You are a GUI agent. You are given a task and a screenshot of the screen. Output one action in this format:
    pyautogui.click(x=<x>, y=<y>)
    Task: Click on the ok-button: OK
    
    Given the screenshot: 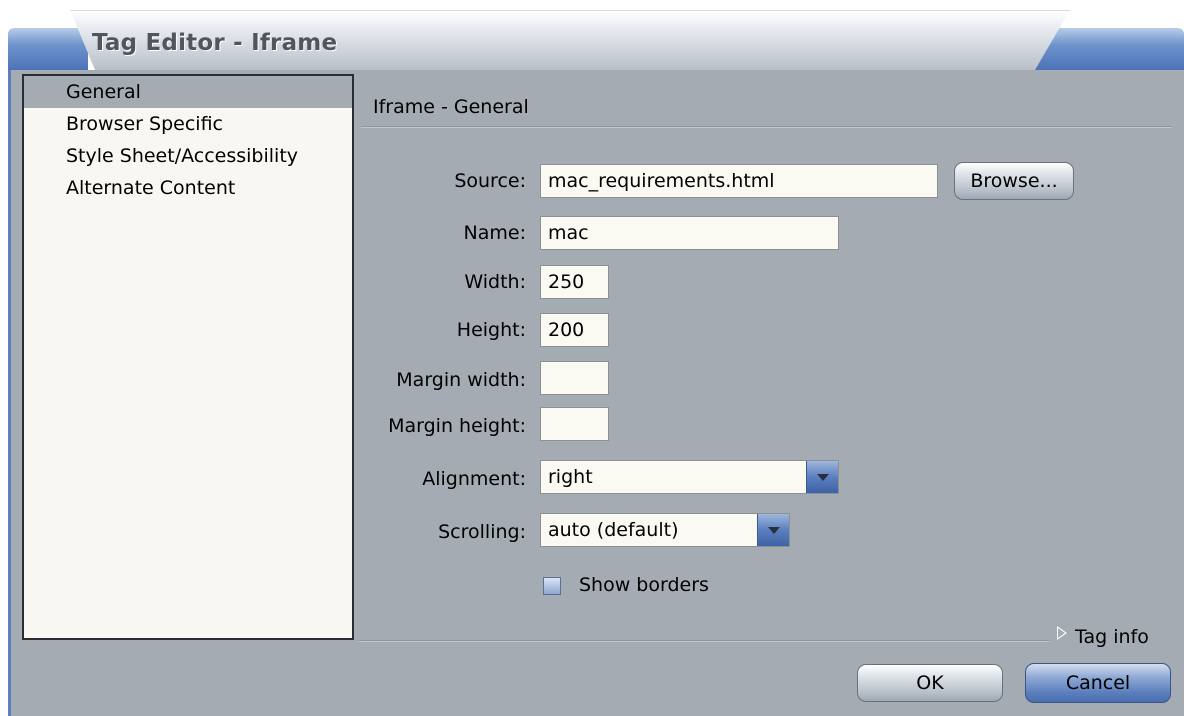 What is the action you would take?
    pyautogui.click(x=930, y=683)
    